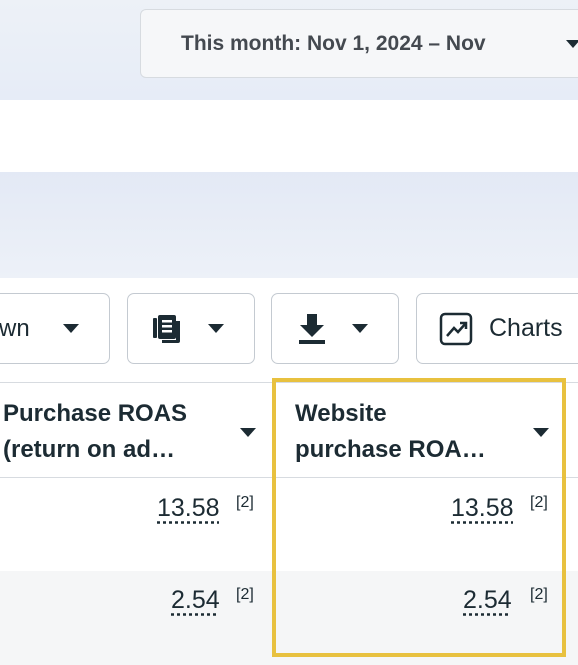 The image size is (578, 665). Describe the element at coordinates (15, 329) in the screenshot. I see `breakdown-label: wn` at that location.